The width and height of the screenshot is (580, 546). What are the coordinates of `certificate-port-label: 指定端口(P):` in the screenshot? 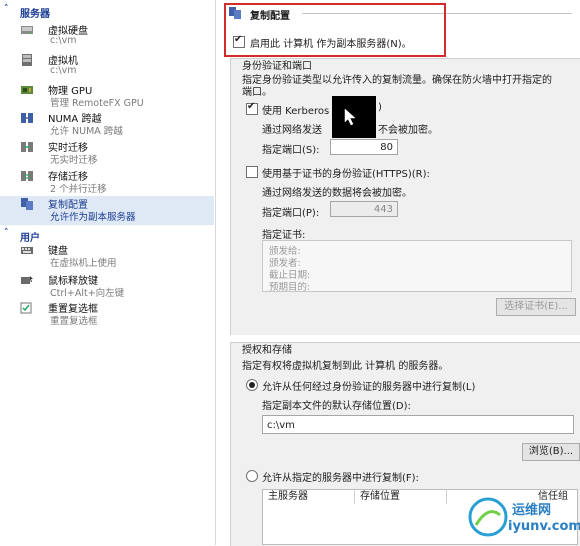 It's located at (291, 213).